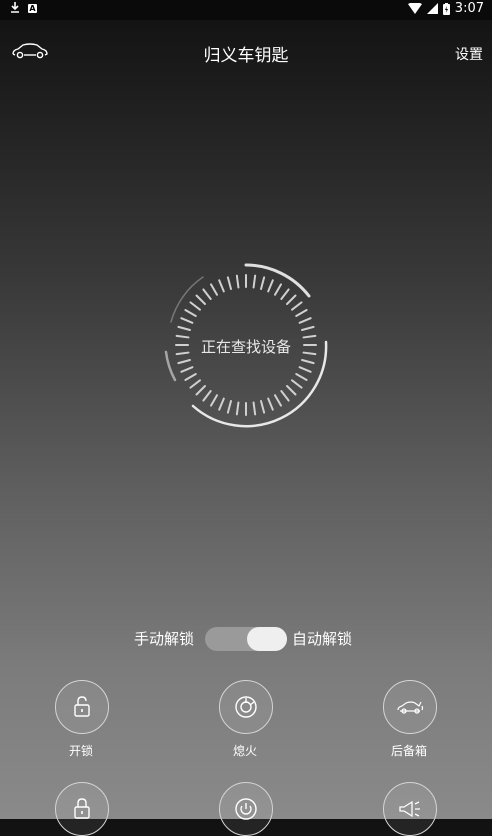 This screenshot has height=836, width=492. Describe the element at coordinates (469, 8) in the screenshot. I see `status-time: 3:07` at that location.